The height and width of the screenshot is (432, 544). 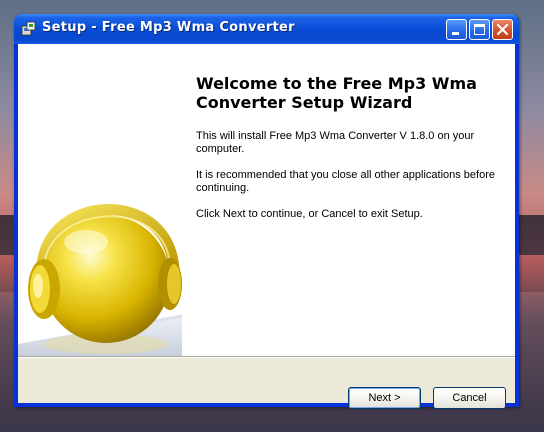 I want to click on title-bar: Setup - Free Mp3 Wma Converter, so click(x=266, y=29).